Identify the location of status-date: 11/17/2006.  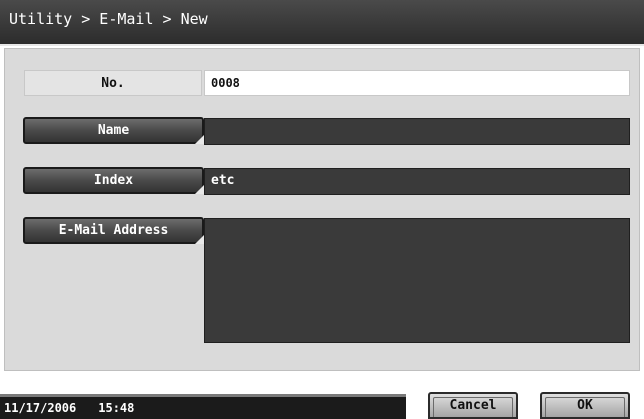
(40, 408).